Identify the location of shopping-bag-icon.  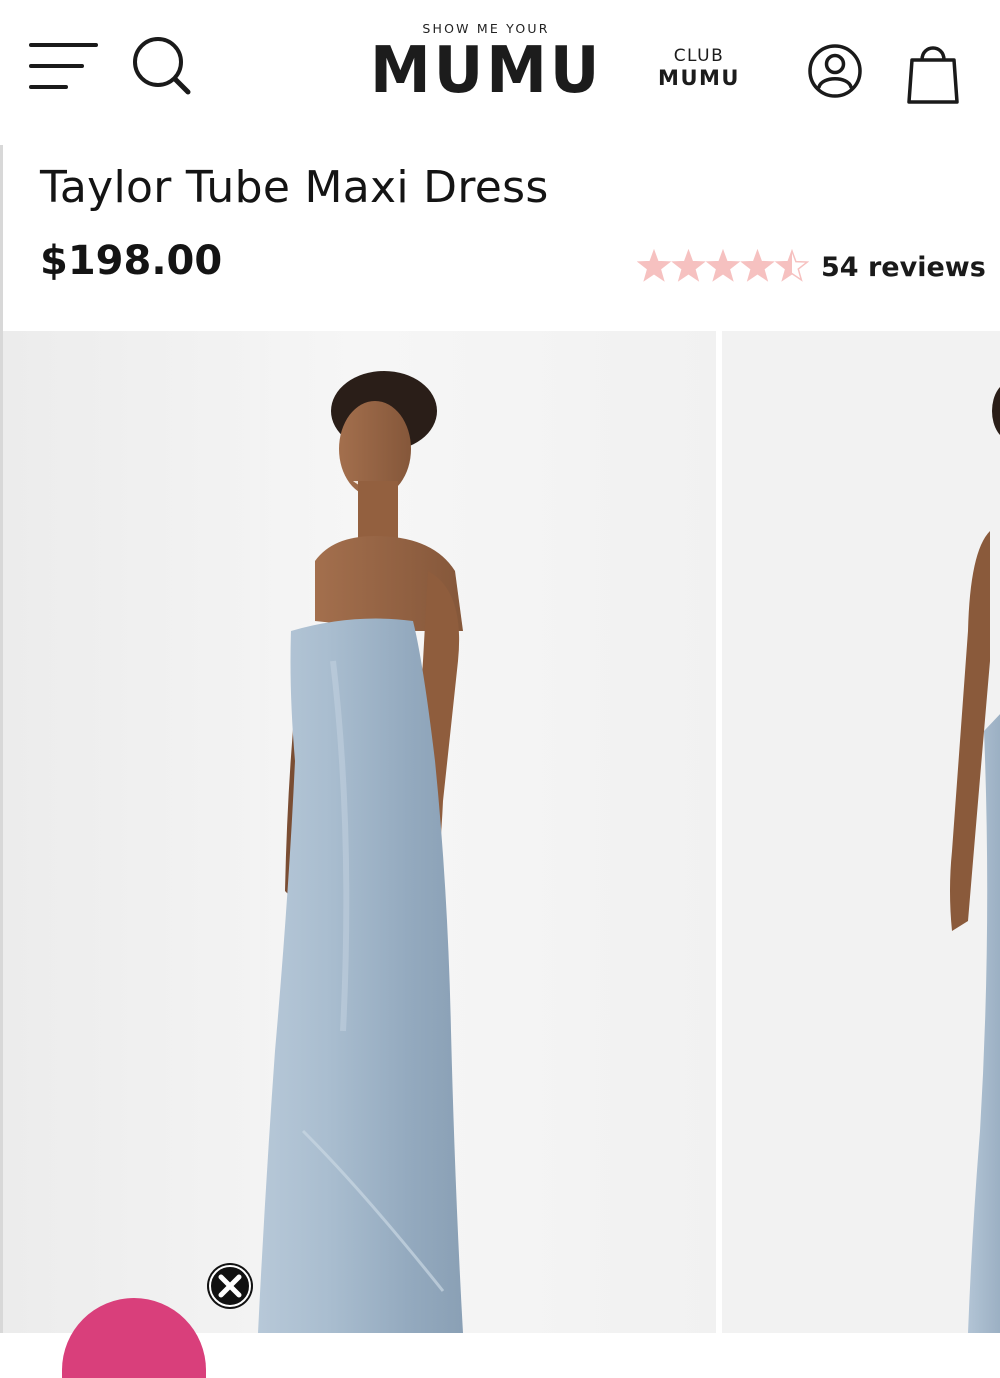
(933, 73).